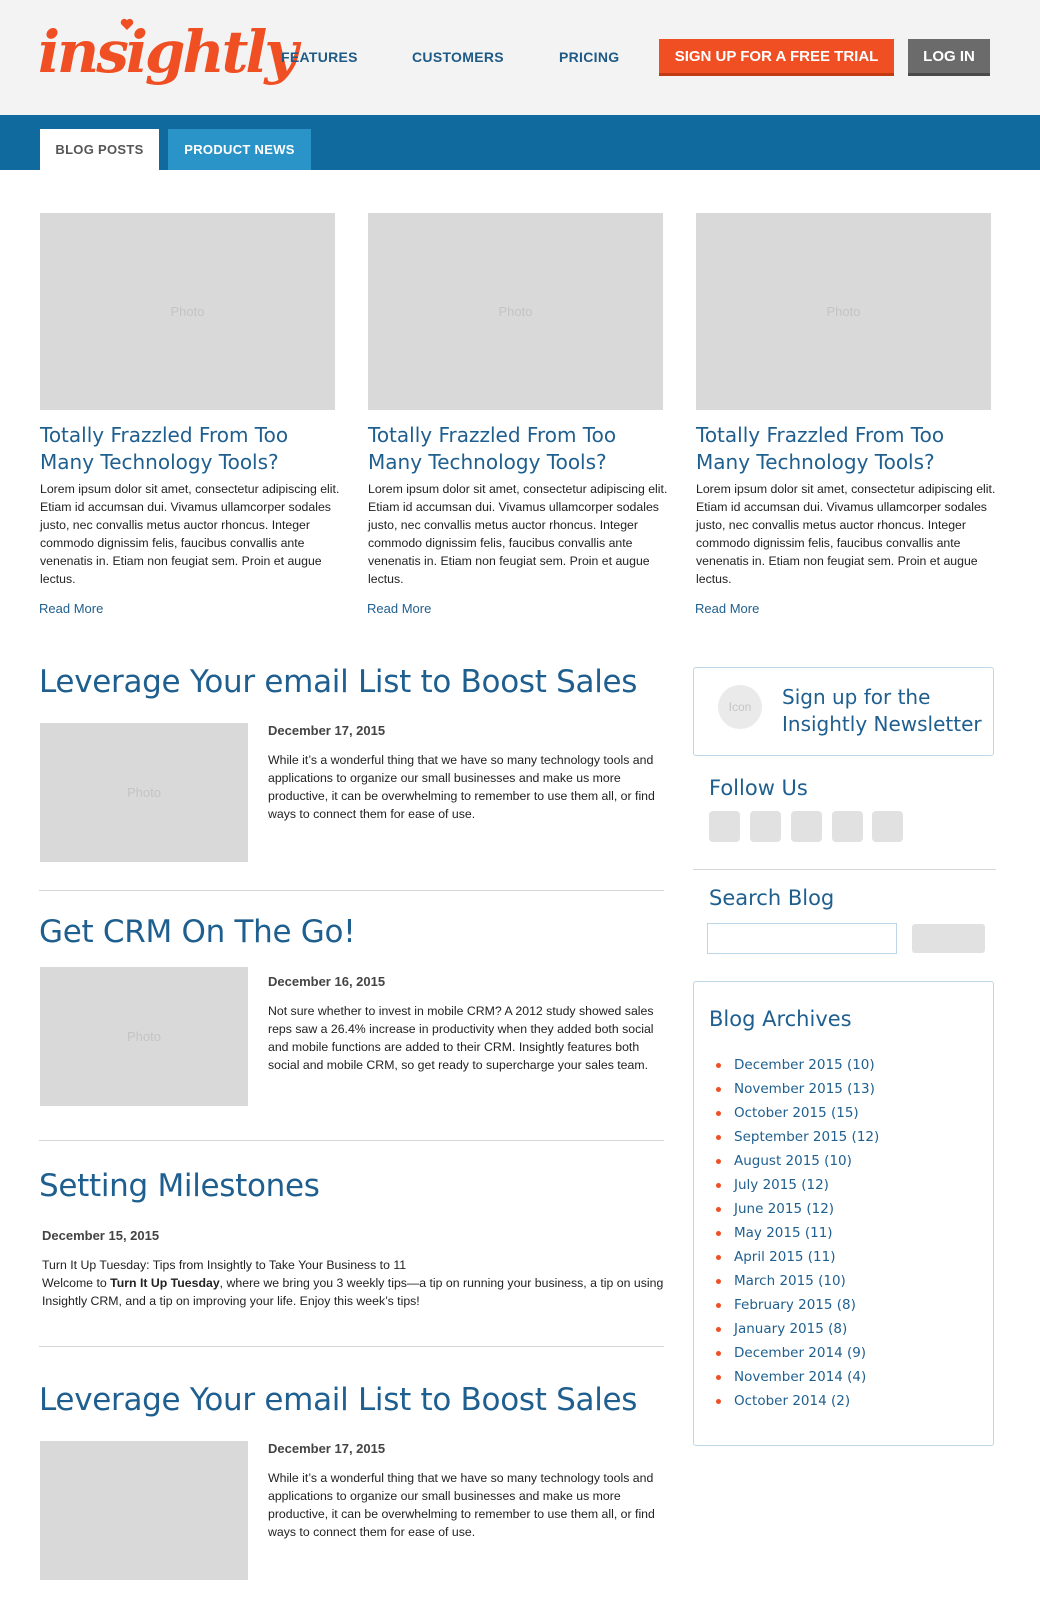 Image resolution: width=1040 pixels, height=1600 pixels. I want to click on login-button: LOG IN, so click(949, 57).